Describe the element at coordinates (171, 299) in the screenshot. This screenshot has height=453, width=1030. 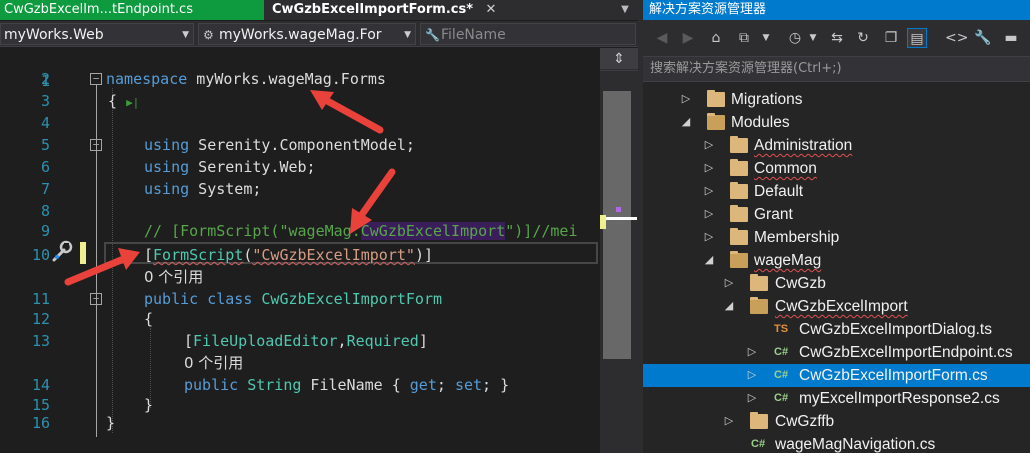
I see `keyword: public` at that location.